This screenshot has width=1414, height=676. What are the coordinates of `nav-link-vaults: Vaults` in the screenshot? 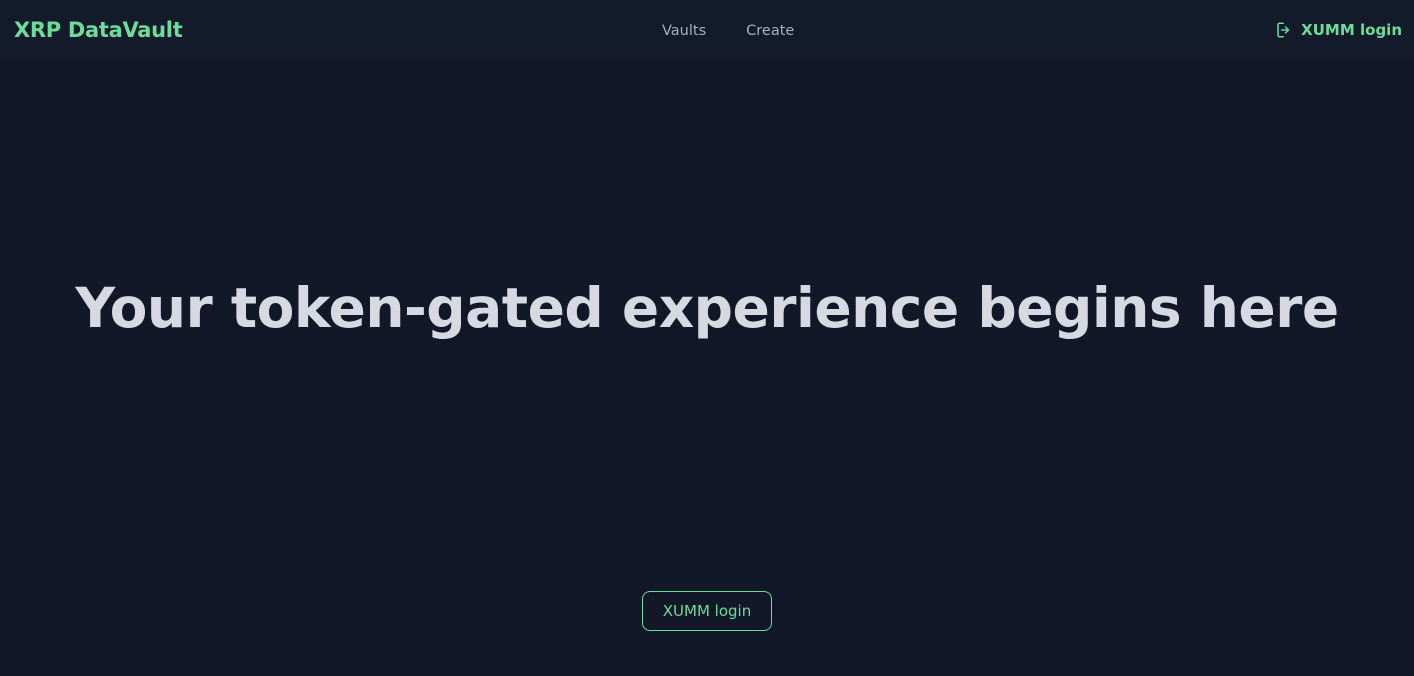 It's located at (684, 31).